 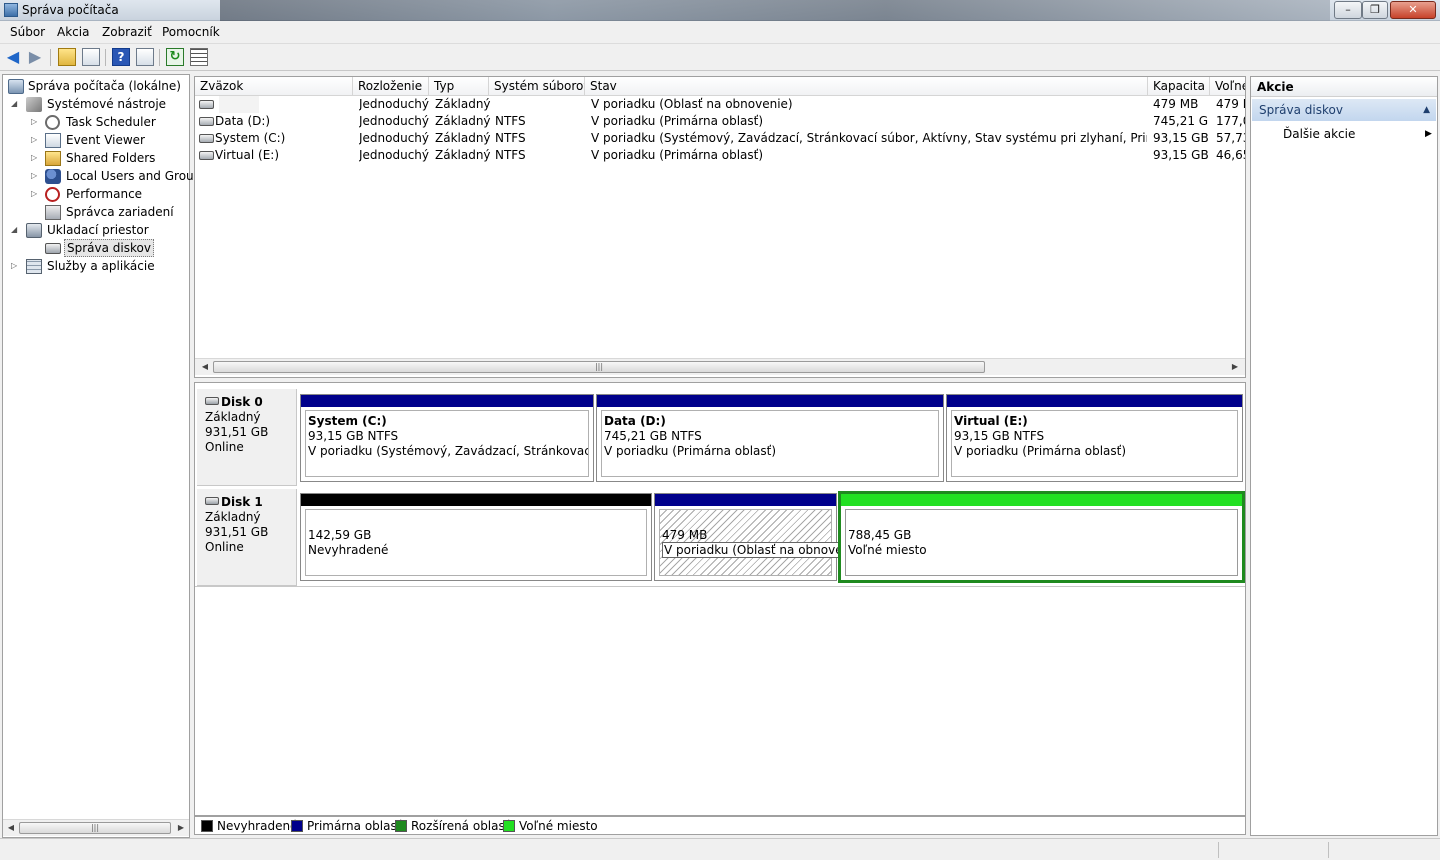 I want to click on more-actions-item: Ďalšie akcie, so click(x=1319, y=134).